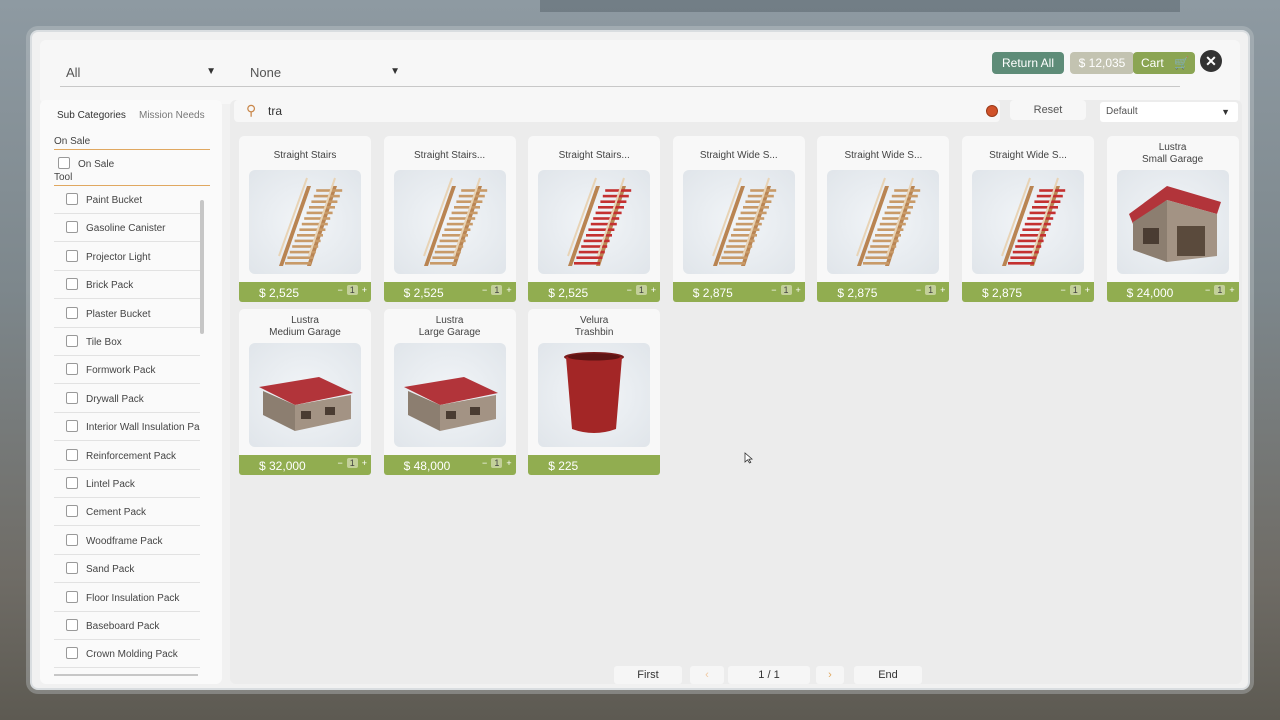 The image size is (1280, 720). What do you see at coordinates (202, 267) in the screenshot?
I see `sidebar-scrollbar` at bounding box center [202, 267].